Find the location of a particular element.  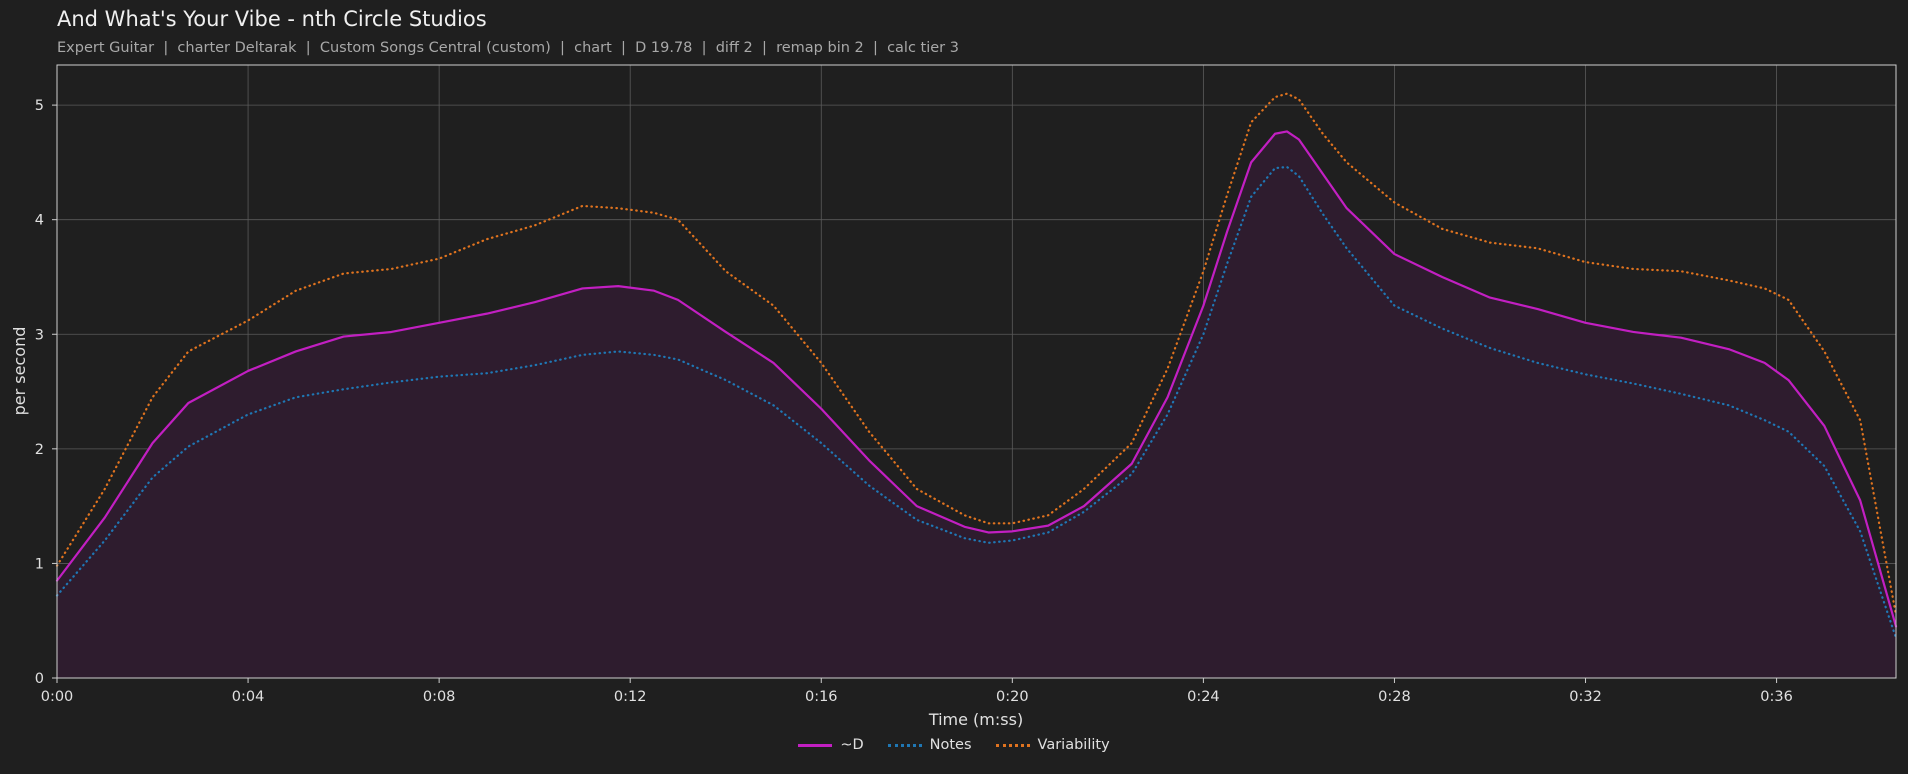

legend-label: Variability is located at coordinates (1073, 745).